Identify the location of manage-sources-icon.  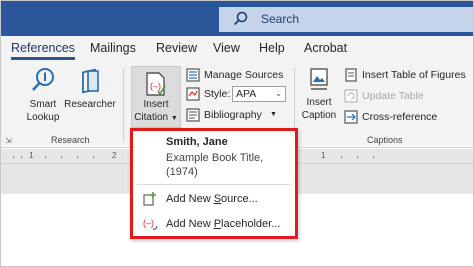
(193, 75).